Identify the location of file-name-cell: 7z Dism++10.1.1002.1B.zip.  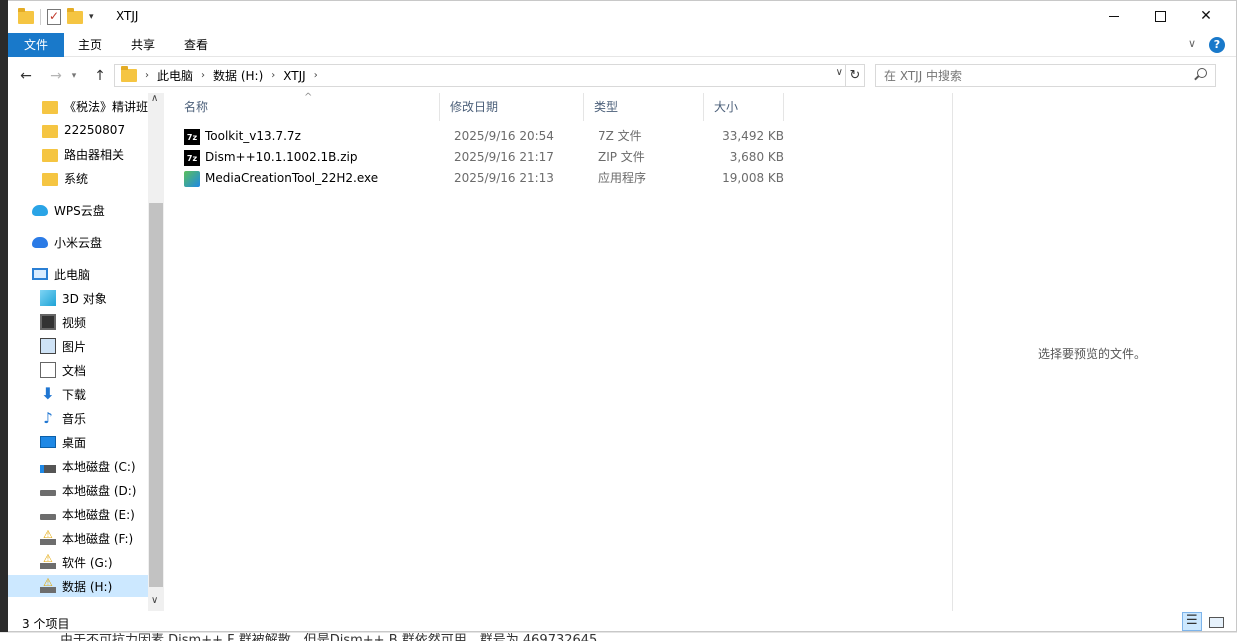
(270, 157).